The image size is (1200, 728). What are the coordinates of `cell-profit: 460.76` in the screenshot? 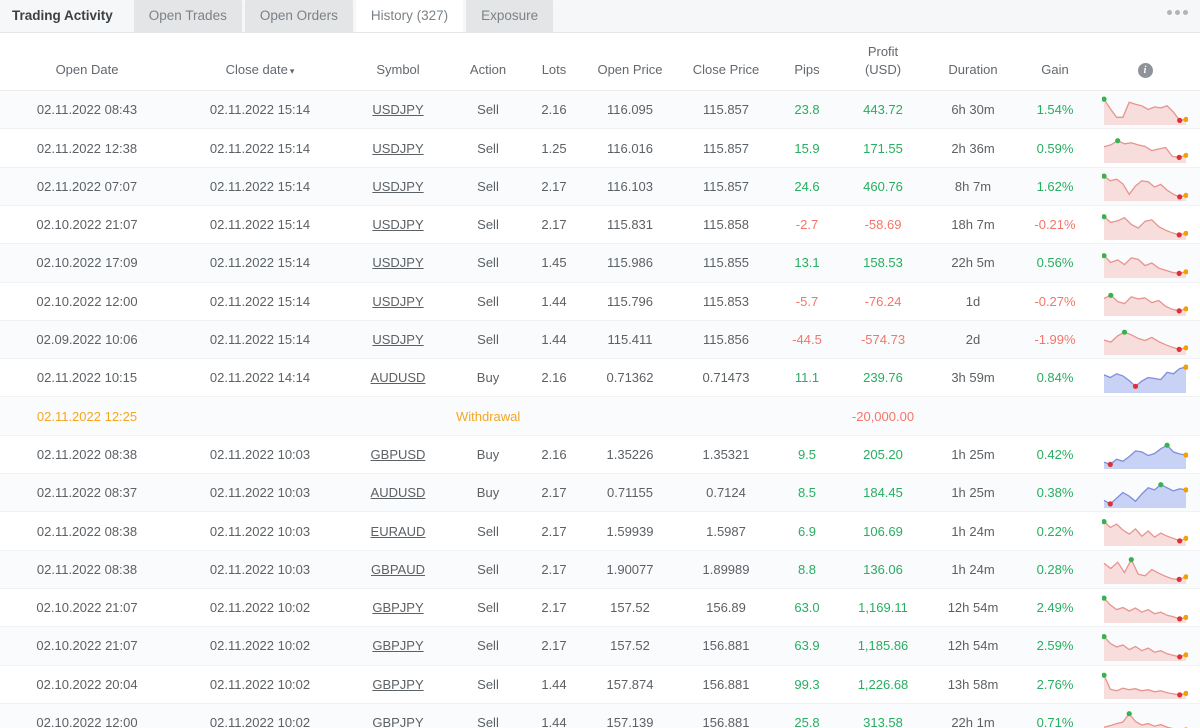 It's located at (883, 186).